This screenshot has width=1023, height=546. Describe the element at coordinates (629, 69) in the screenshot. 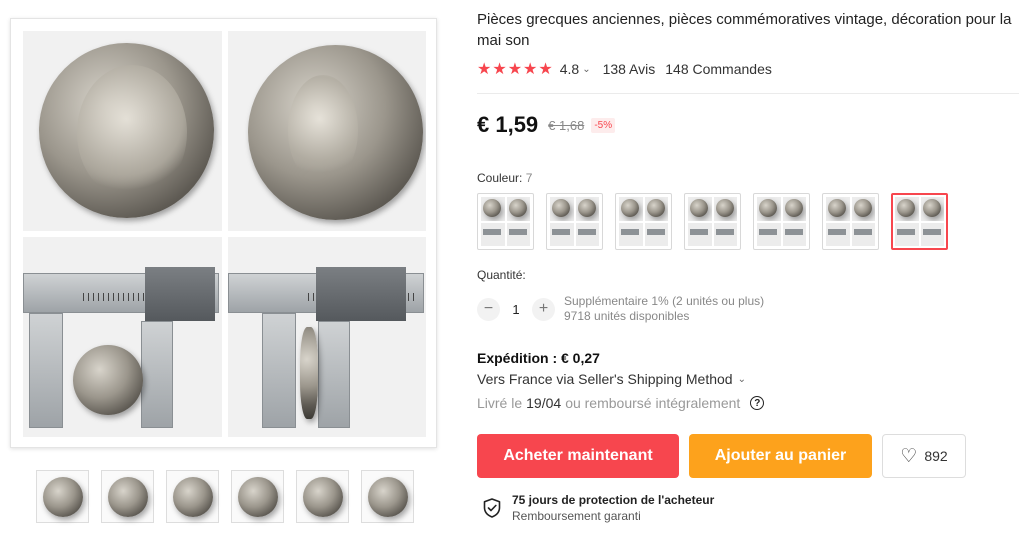

I see `reviews-link: 138 Avis` at that location.